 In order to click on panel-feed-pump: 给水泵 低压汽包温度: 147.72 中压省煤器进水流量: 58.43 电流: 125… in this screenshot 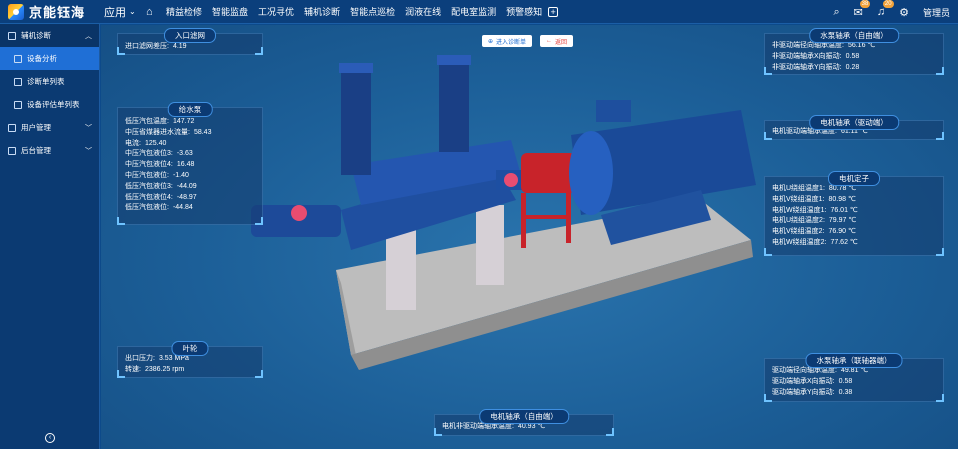, I will do `click(190, 163)`.